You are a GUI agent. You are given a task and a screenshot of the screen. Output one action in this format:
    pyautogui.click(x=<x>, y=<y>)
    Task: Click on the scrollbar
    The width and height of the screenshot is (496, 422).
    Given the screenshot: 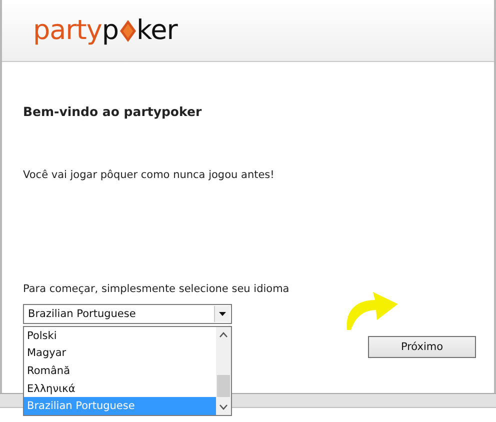 What is the action you would take?
    pyautogui.click(x=223, y=371)
    